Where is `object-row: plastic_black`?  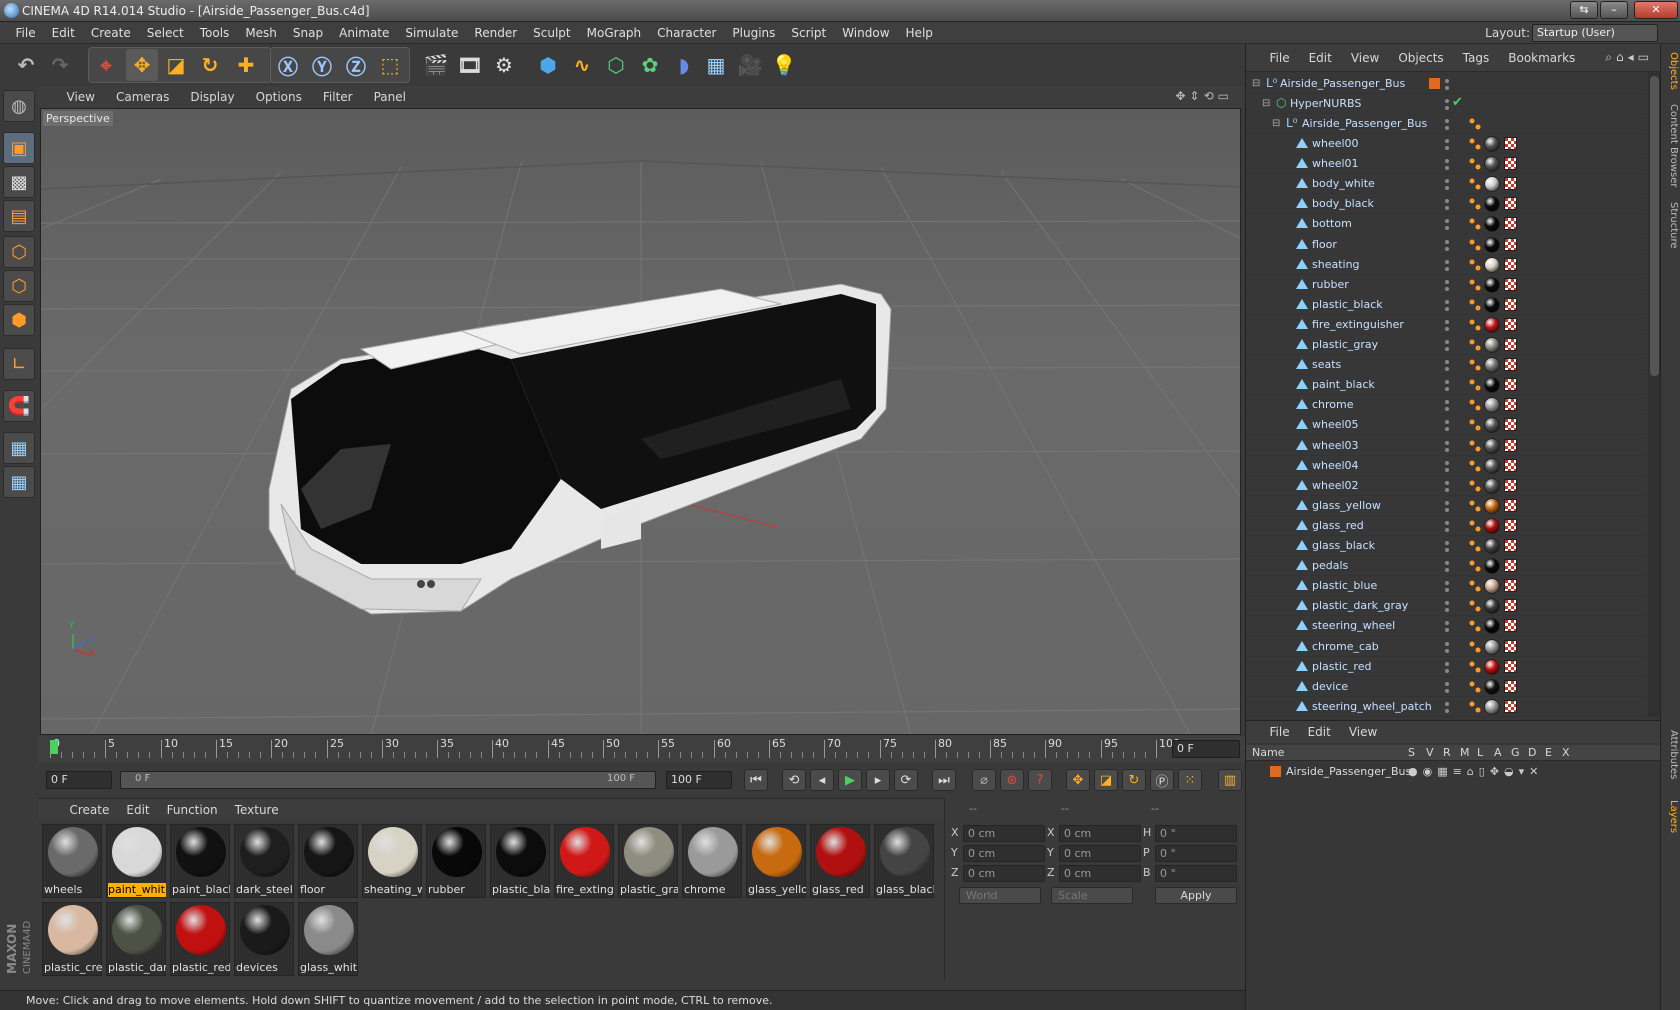
object-row: plastic_black is located at coordinates (1446, 305).